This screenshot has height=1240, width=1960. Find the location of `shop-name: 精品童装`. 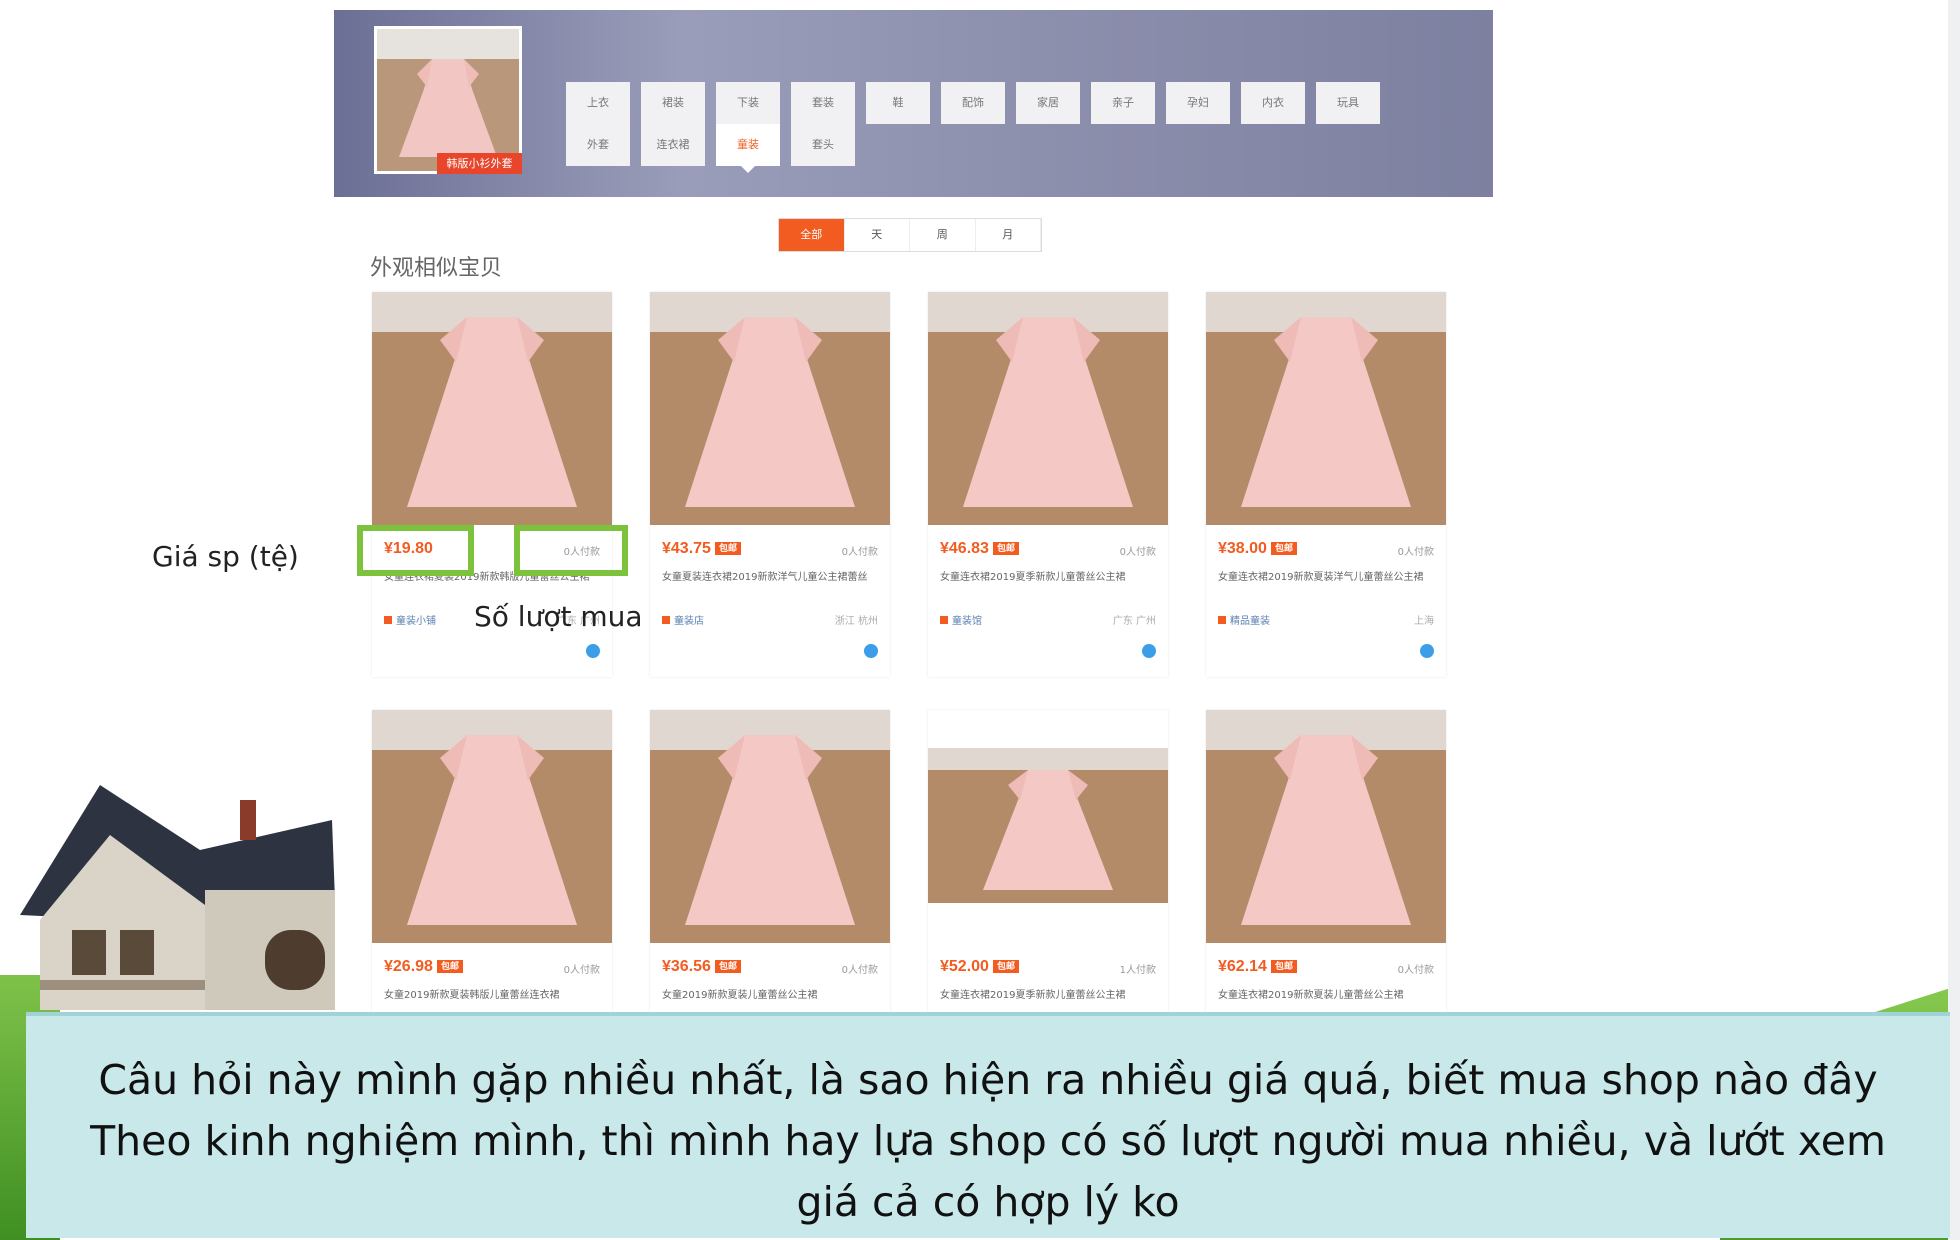

shop-name: 精品童装 is located at coordinates (1250, 621).